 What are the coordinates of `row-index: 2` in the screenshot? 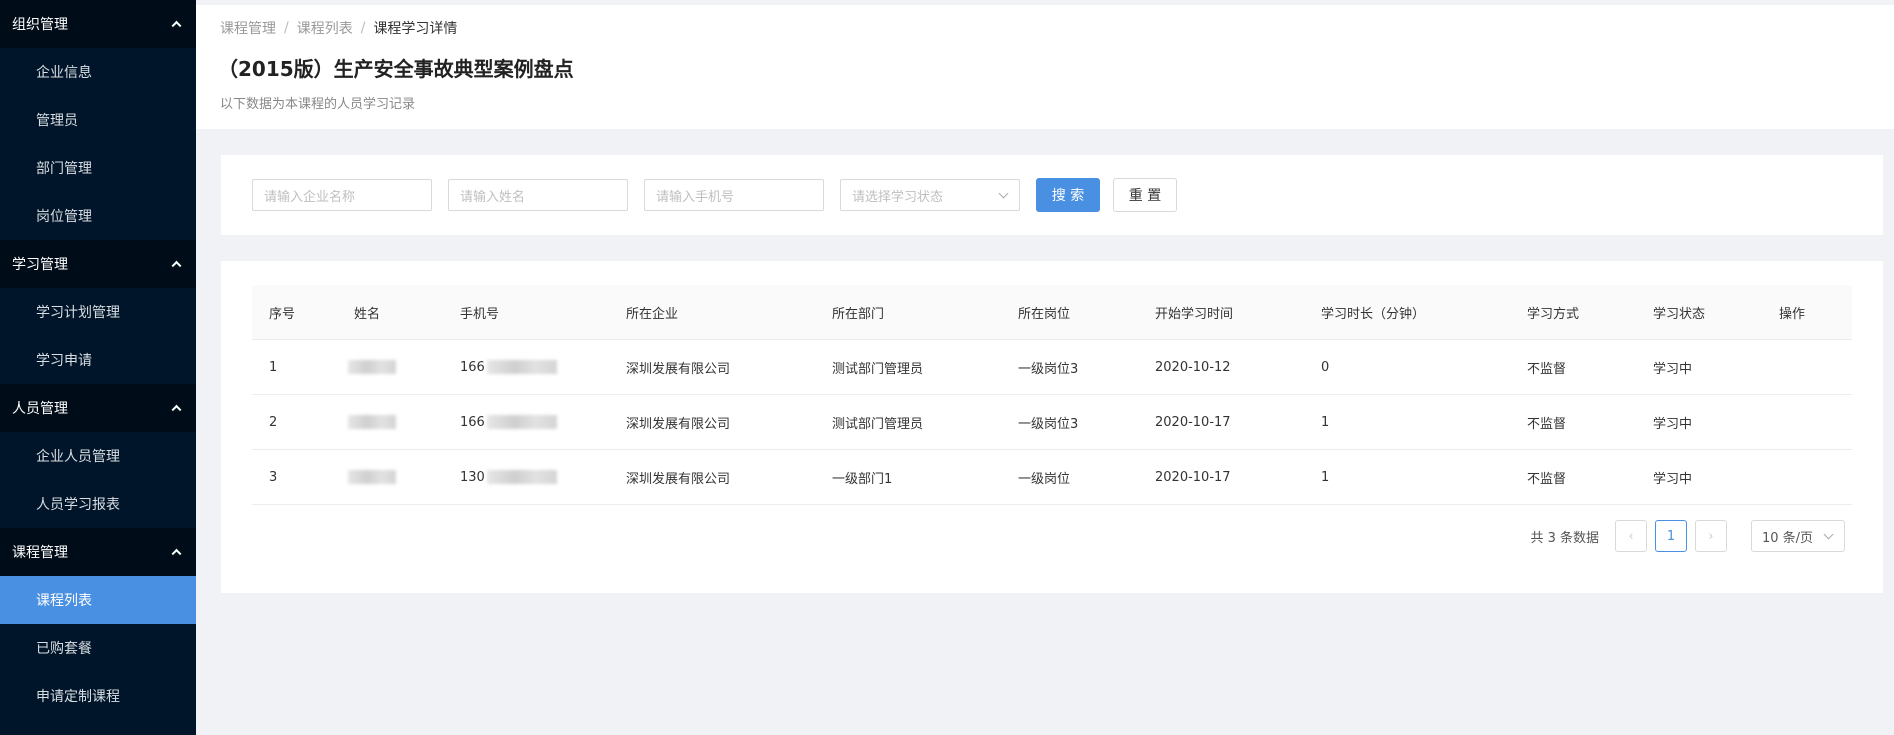 It's located at (273, 422).